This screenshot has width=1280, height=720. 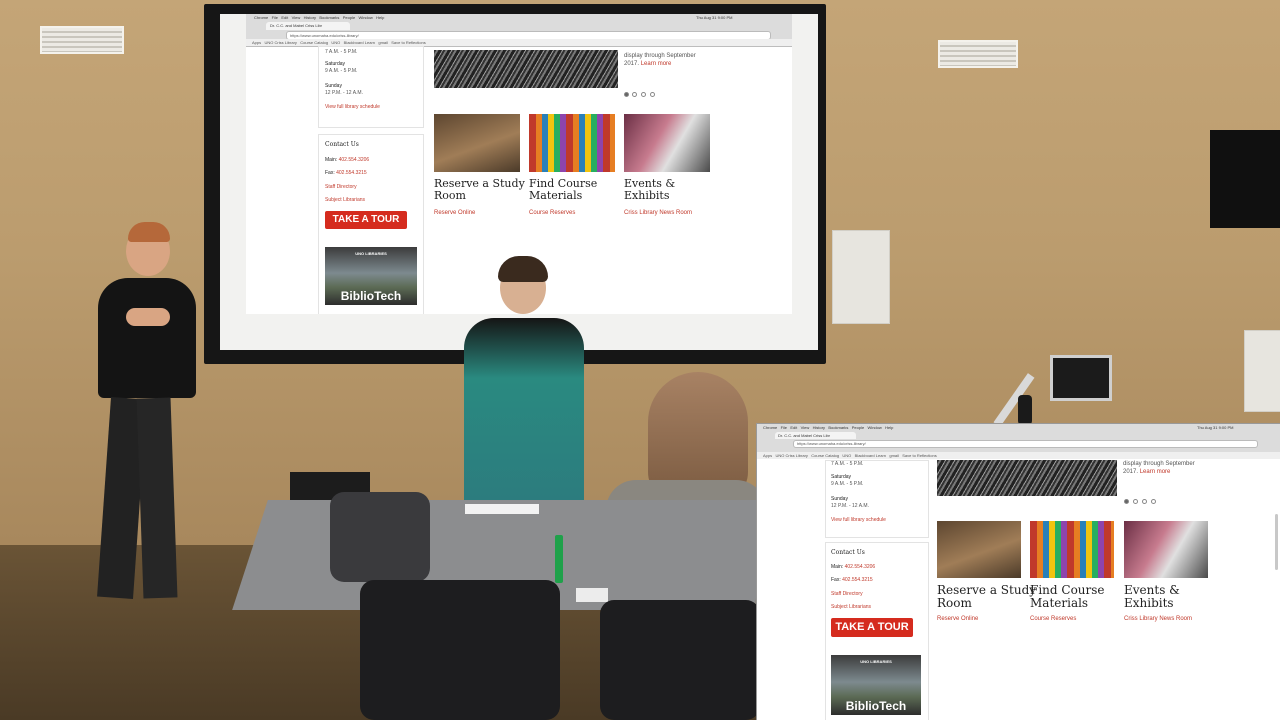 I want to click on tile-events-link: Criss Library News Room, so click(x=658, y=213).